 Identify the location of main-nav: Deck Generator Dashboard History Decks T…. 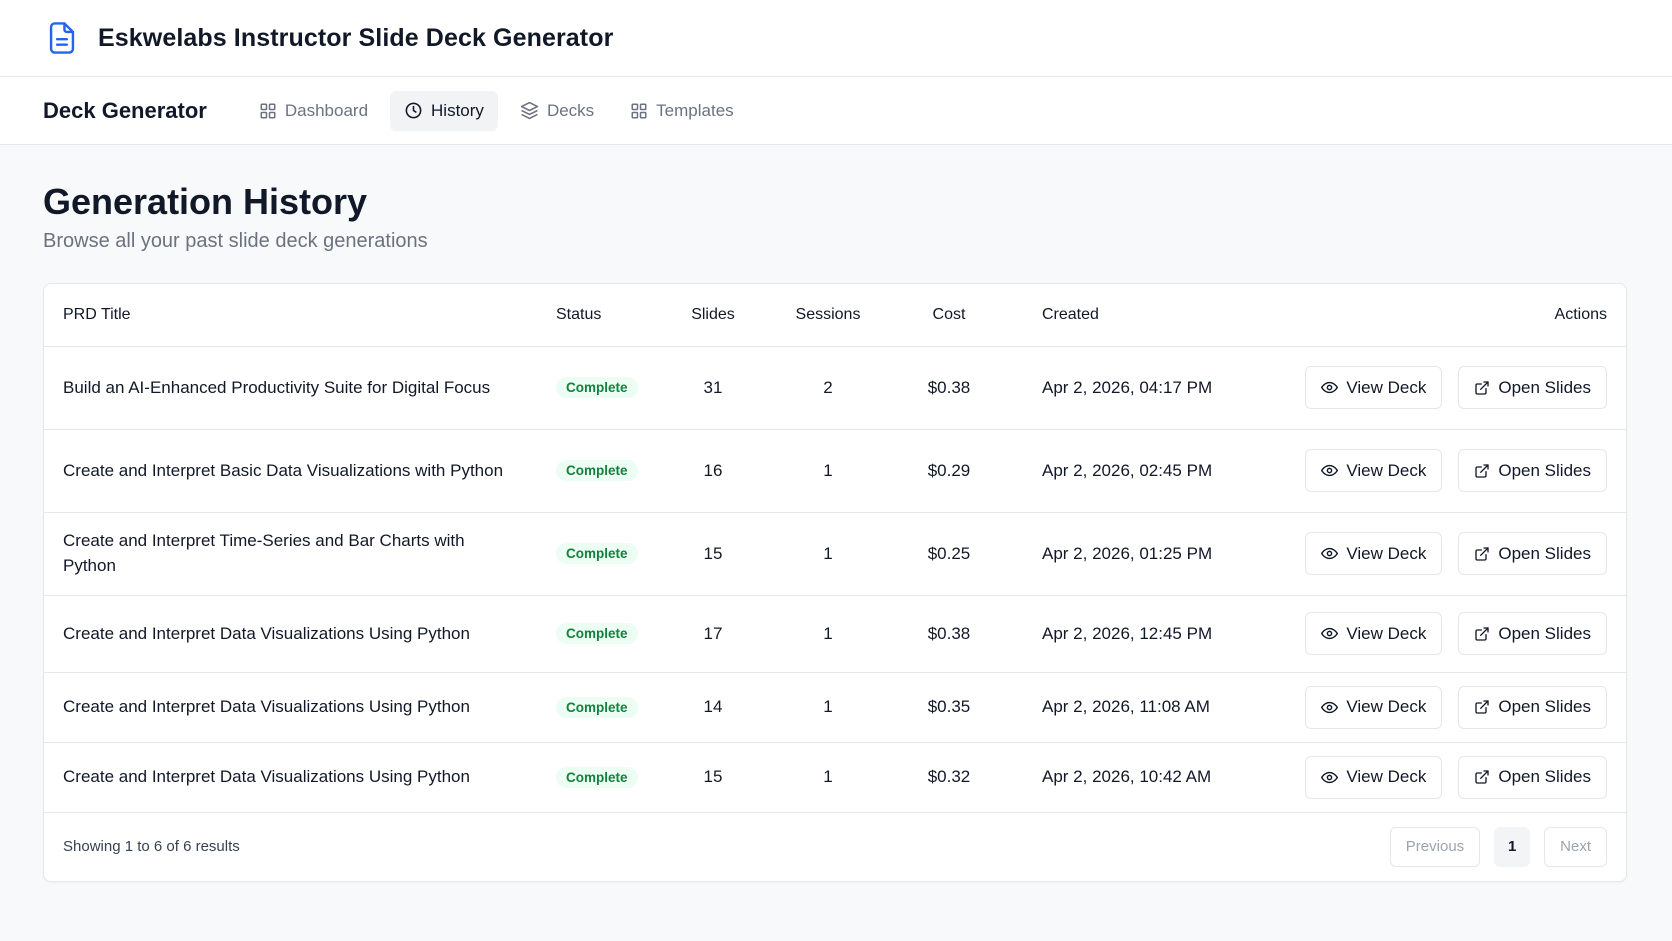
(836, 111).